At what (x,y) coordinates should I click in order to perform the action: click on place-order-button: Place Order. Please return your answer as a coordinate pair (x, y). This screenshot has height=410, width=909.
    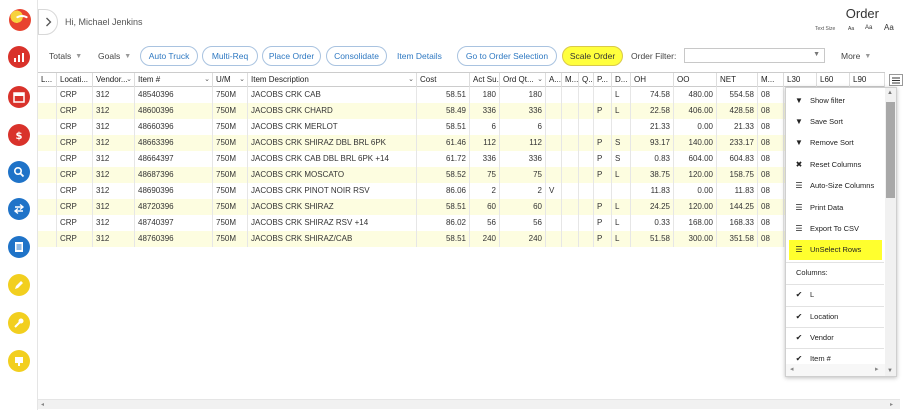
    Looking at the image, I should click on (291, 56).